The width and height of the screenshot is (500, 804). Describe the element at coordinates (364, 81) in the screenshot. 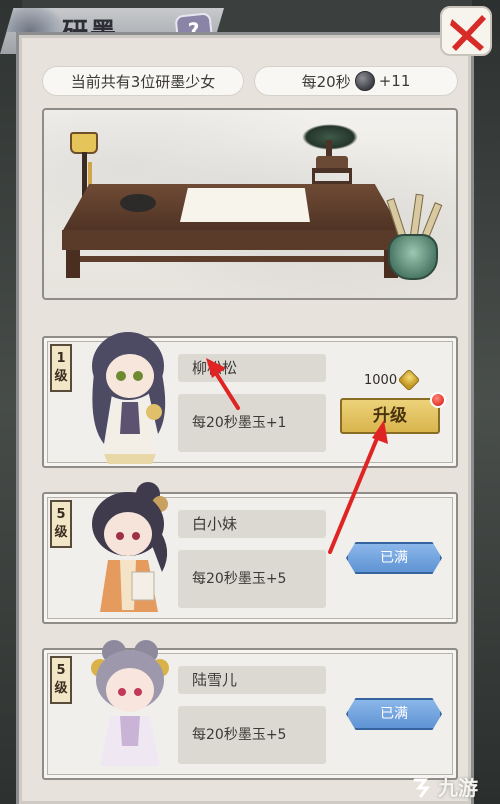

I see `ink-jade-icon` at that location.